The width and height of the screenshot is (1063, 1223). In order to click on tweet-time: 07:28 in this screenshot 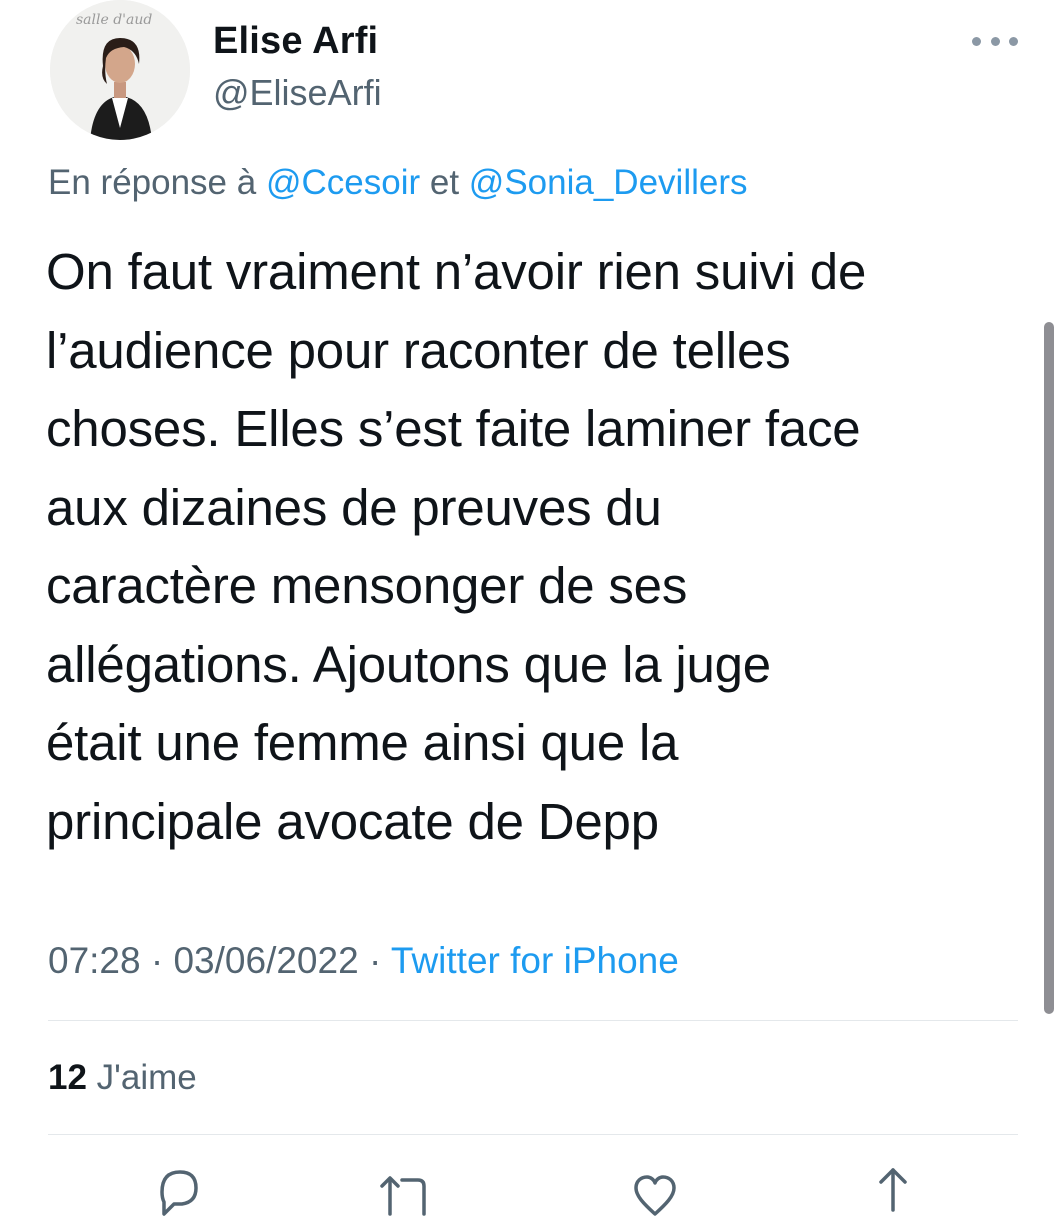, I will do `click(94, 960)`.